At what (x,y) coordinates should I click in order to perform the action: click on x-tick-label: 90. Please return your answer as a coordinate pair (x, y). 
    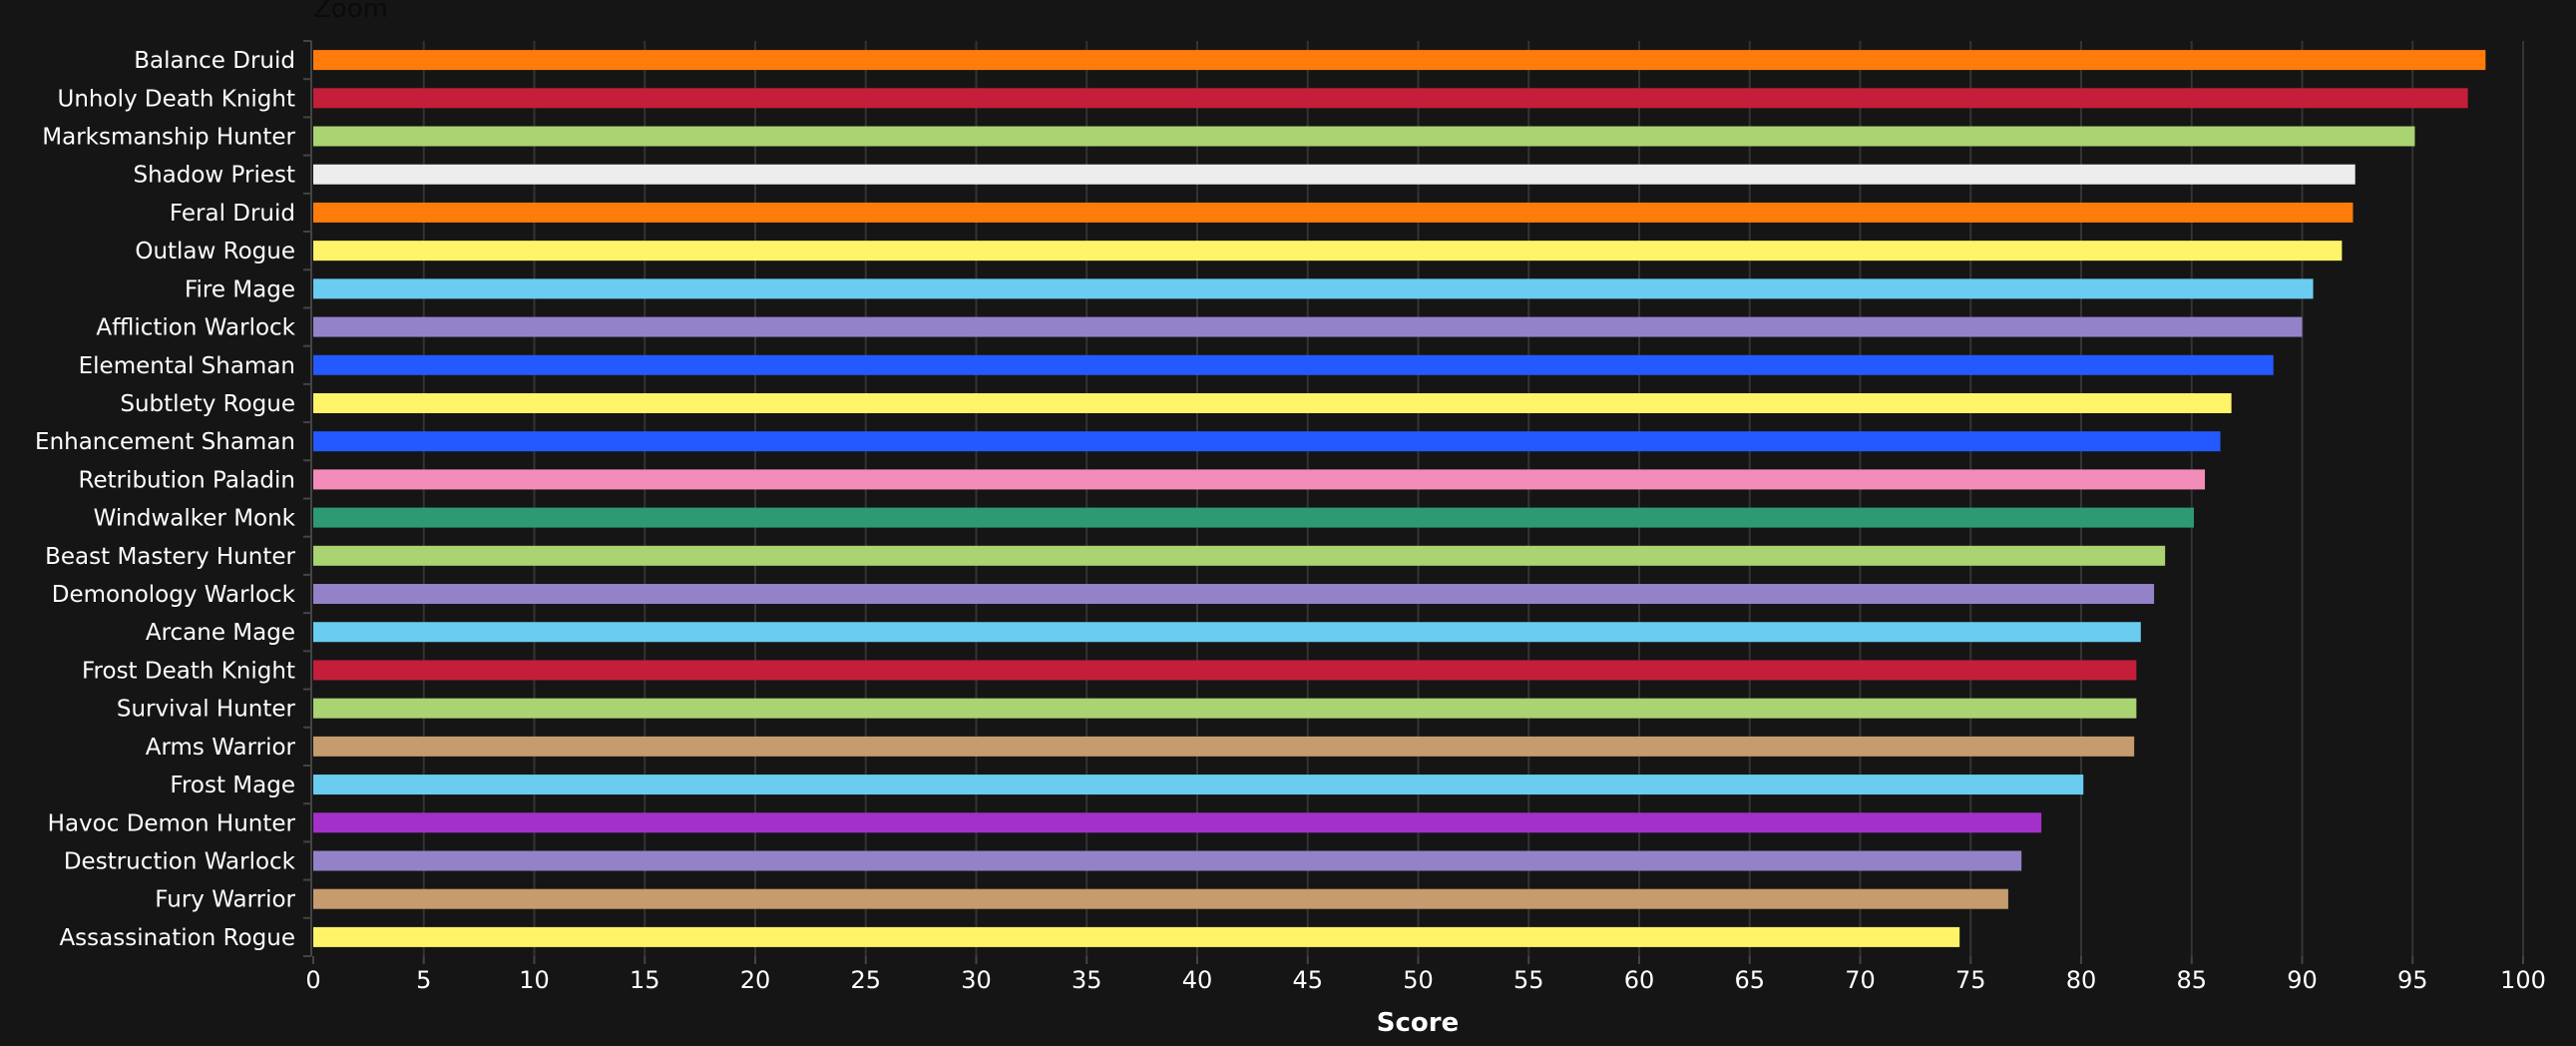
    Looking at the image, I should click on (2302, 980).